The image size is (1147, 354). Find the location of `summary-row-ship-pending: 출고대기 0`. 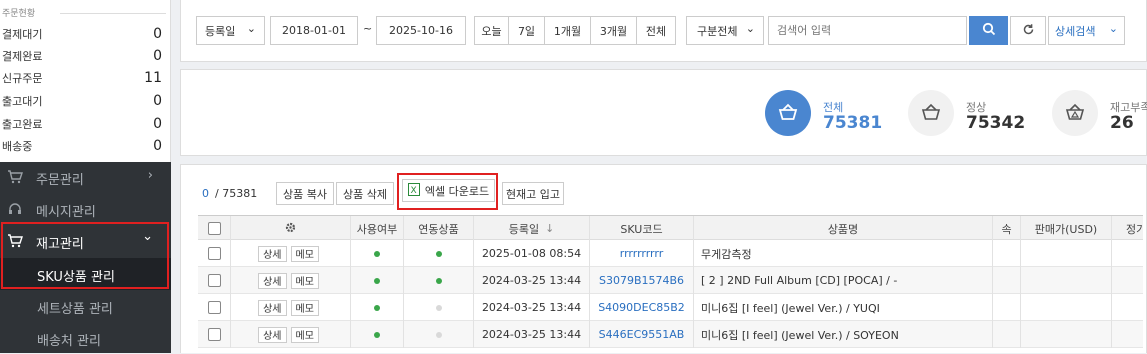

summary-row-ship-pending: 출고대기 0 is located at coordinates (82, 101).